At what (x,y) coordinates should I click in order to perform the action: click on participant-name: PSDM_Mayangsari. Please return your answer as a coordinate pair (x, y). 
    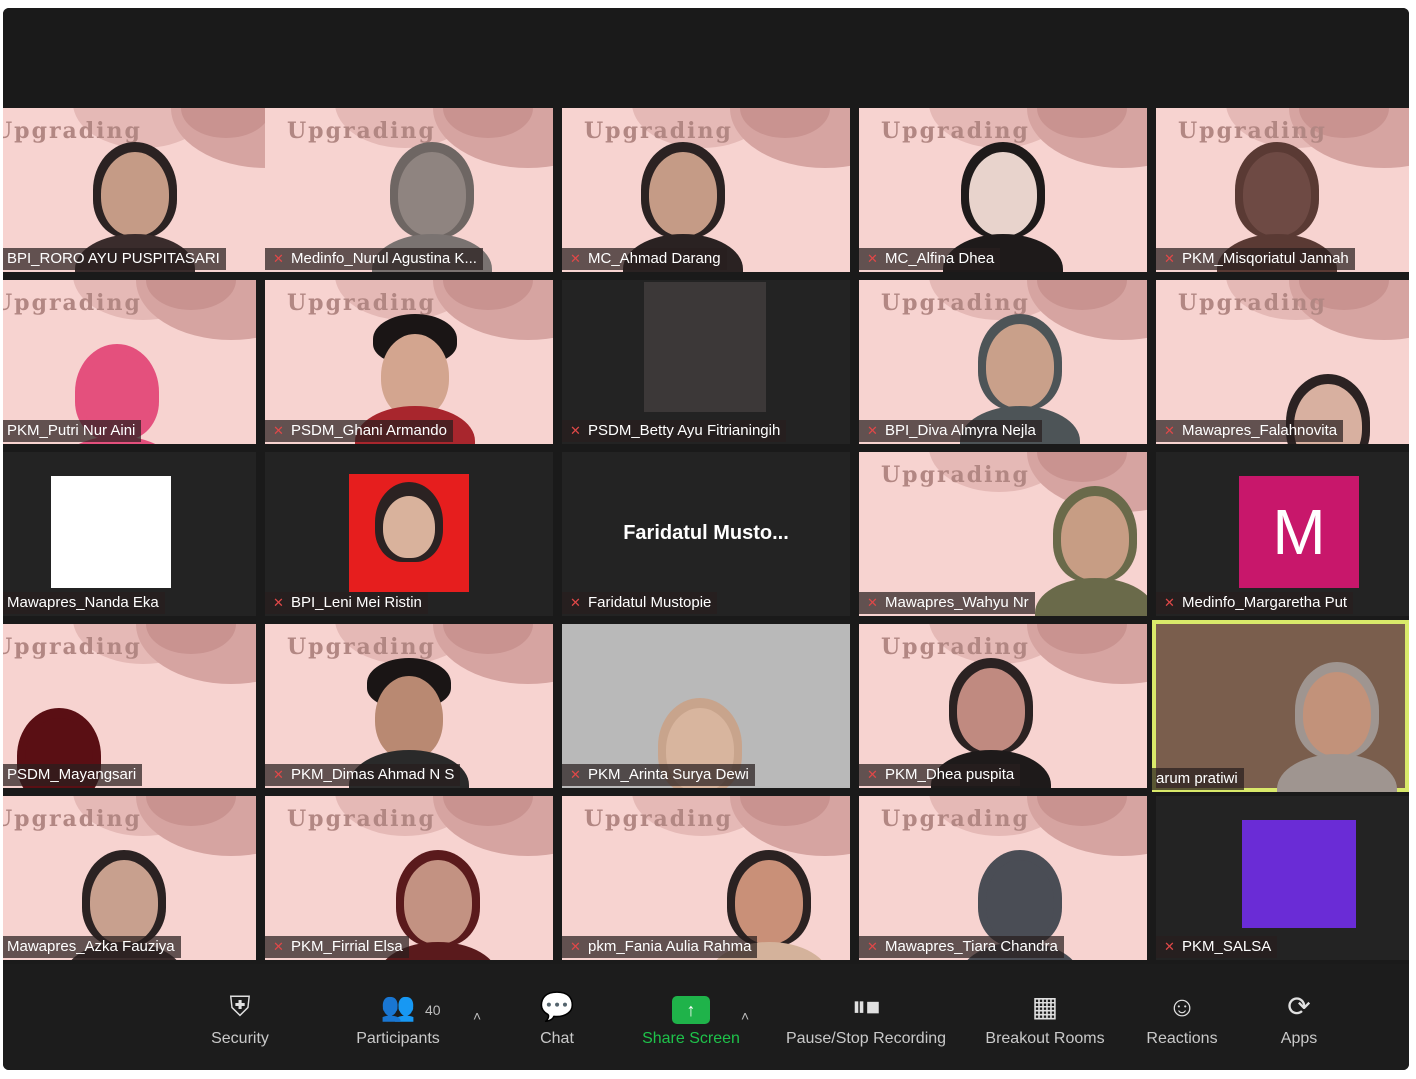
    Looking at the image, I should click on (73, 775).